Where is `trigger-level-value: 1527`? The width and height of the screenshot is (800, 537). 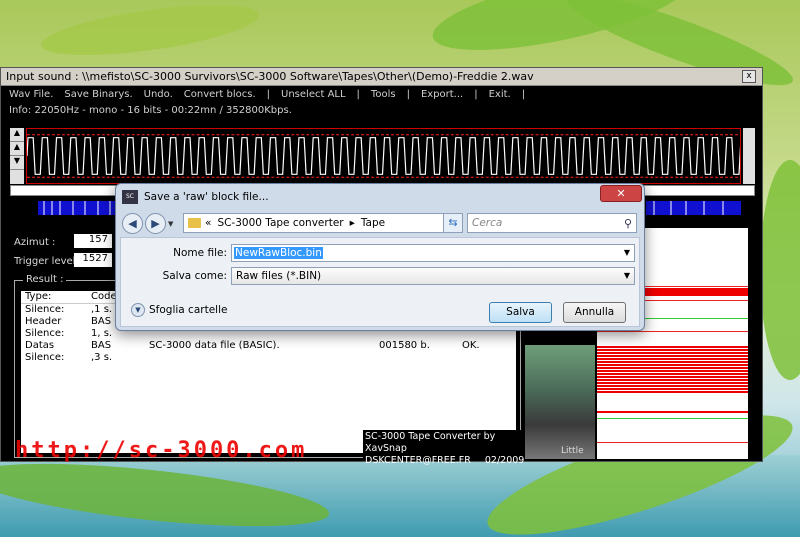
trigger-level-value: 1527 is located at coordinates (93, 260).